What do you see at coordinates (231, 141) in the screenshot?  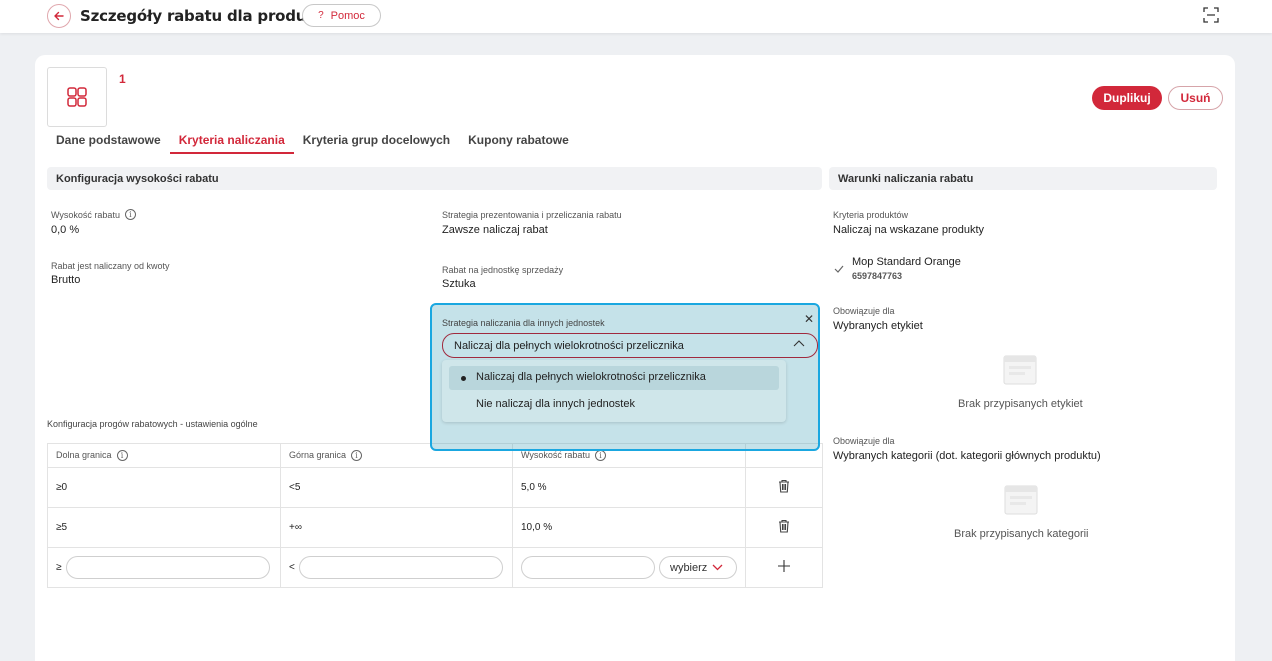 I see `tab-calculation-criteria: Kryteria naliczania` at bounding box center [231, 141].